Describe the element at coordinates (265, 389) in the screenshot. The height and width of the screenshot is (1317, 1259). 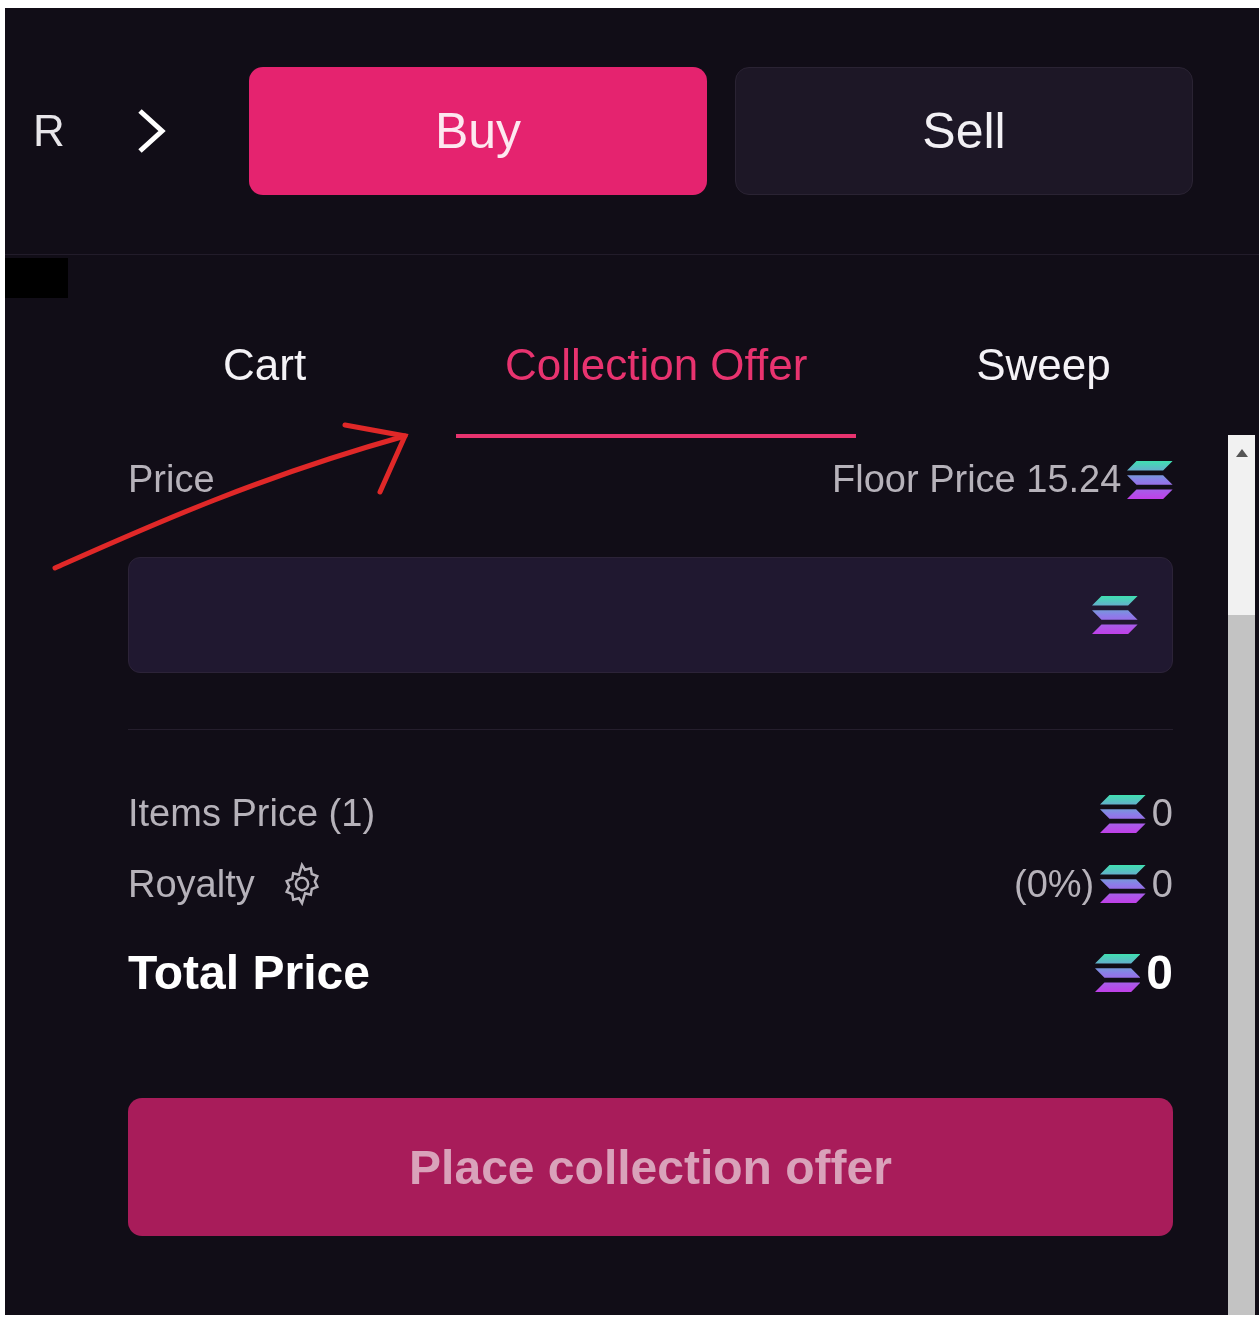
I see `tab: Cart` at that location.